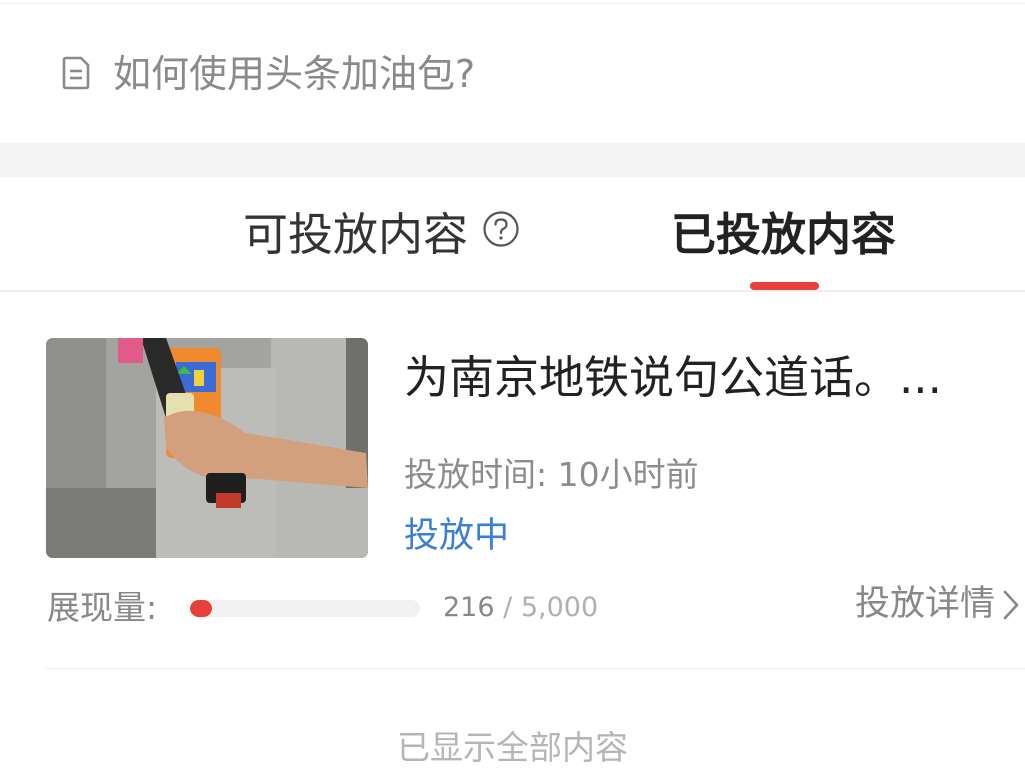 This screenshot has width=1025, height=771. I want to click on tab-available-content: 可投放内容, so click(355, 235).